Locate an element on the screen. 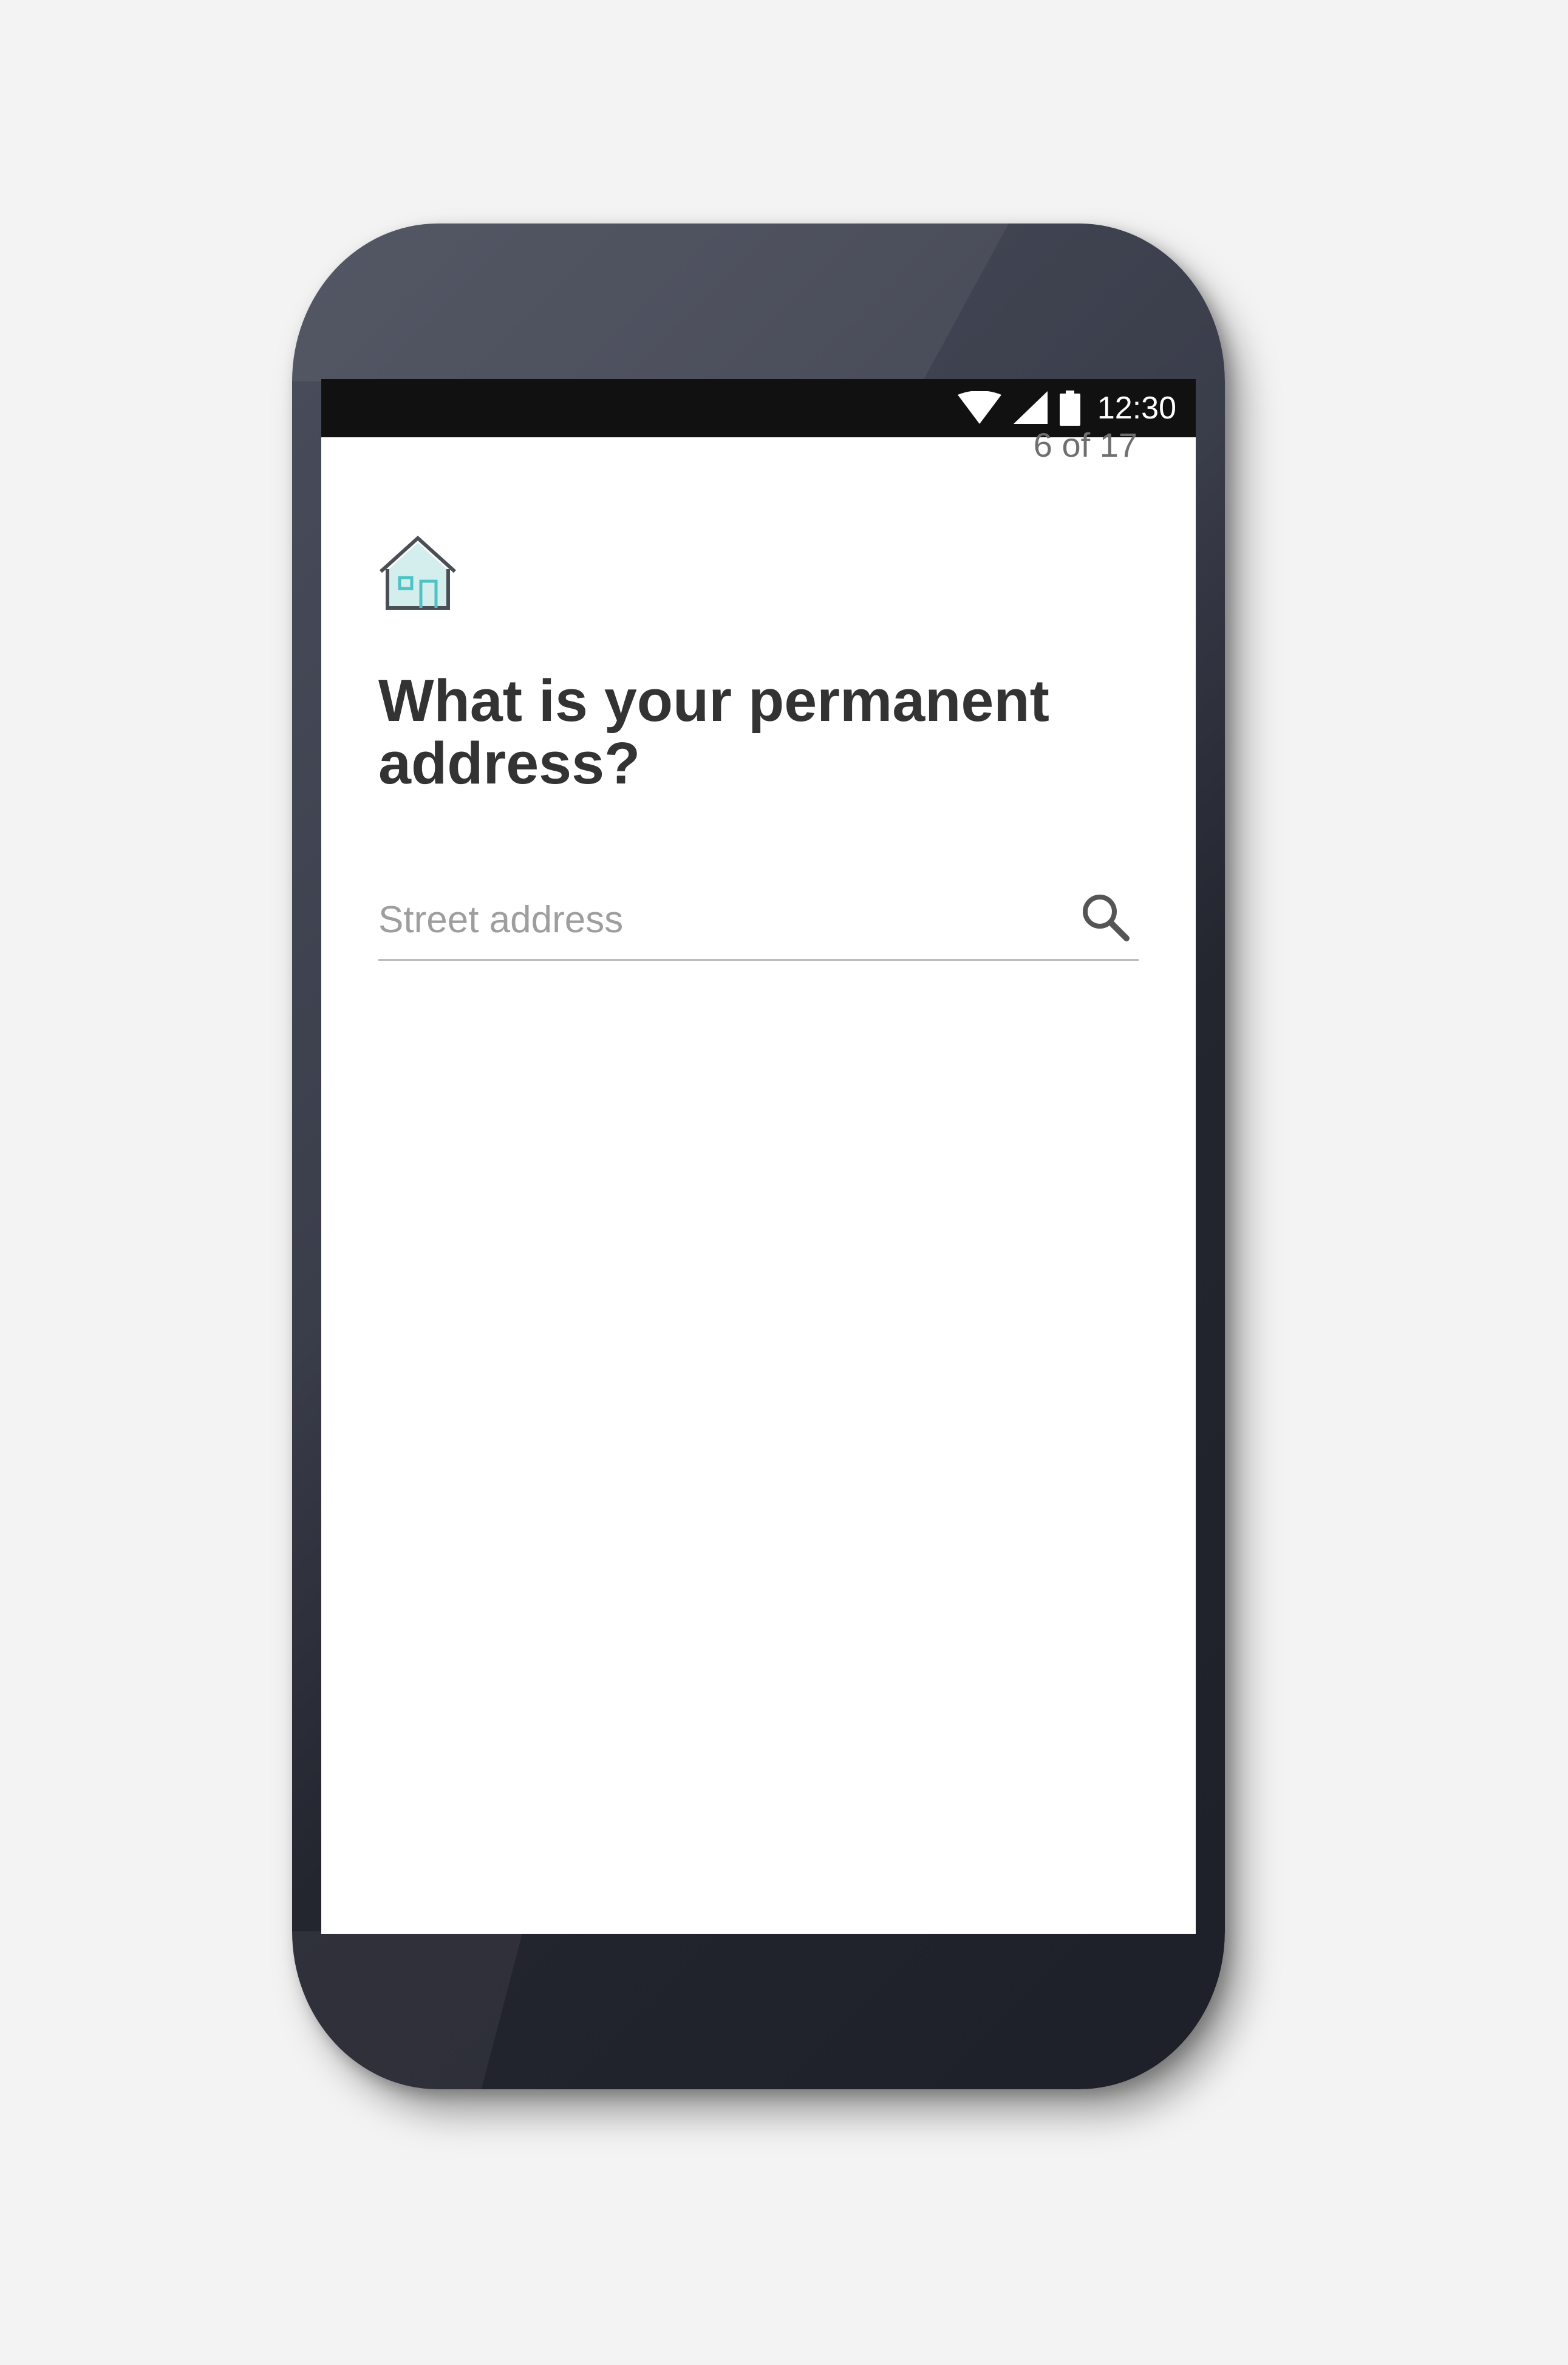 This screenshot has height=2365, width=1568. wifi-icon is located at coordinates (979, 407).